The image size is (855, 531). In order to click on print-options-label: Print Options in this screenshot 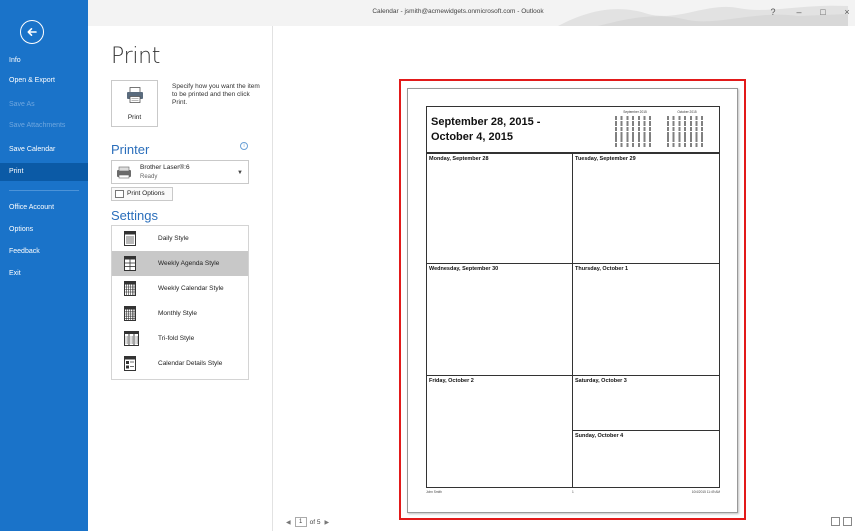, I will do `click(146, 193)`.